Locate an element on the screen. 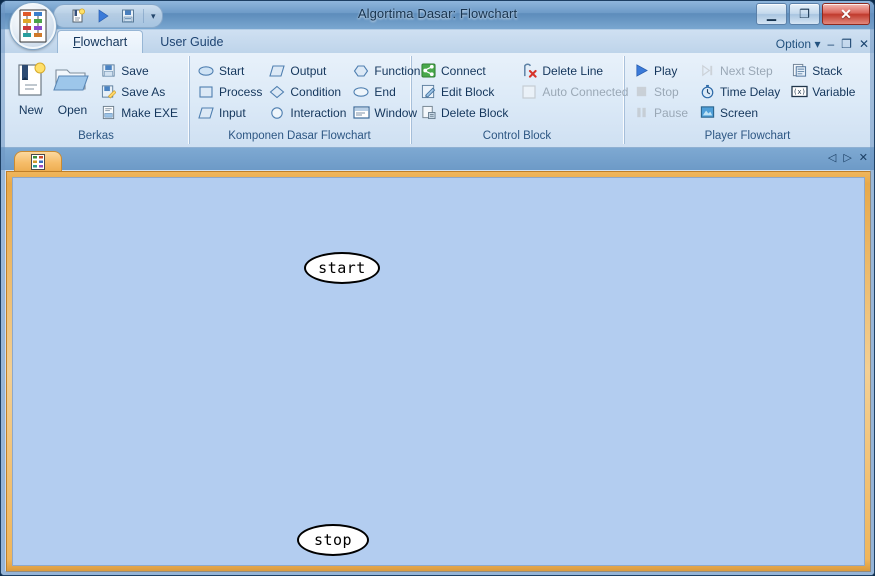  start-node: start is located at coordinates (342, 268).